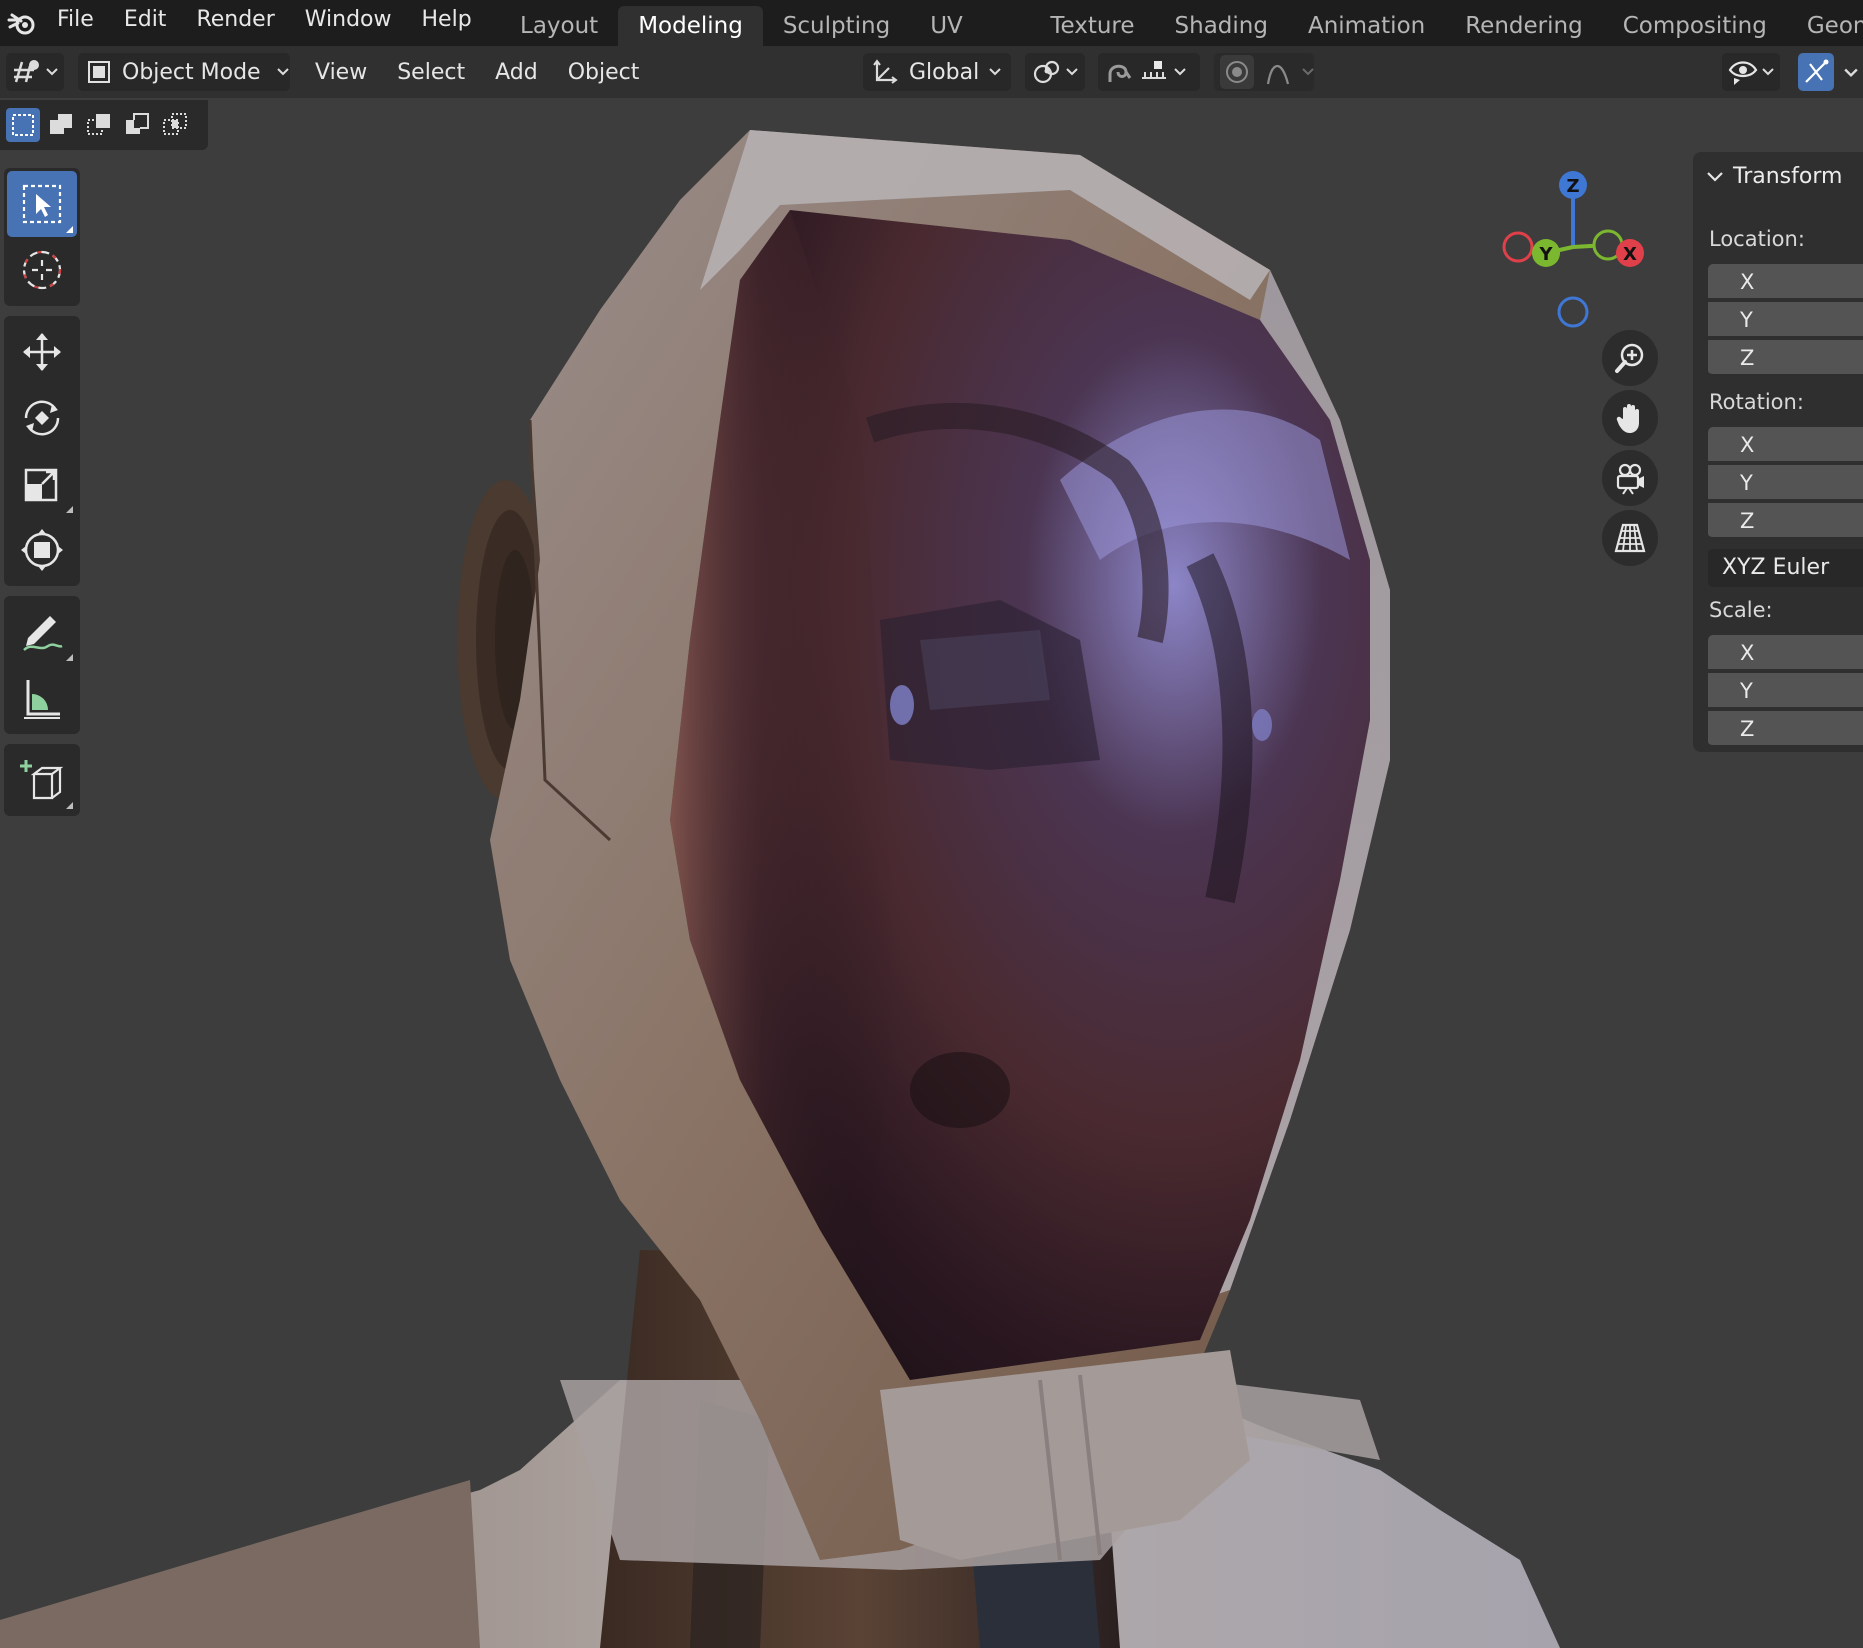  I want to click on add-cube-icon, so click(42, 780).